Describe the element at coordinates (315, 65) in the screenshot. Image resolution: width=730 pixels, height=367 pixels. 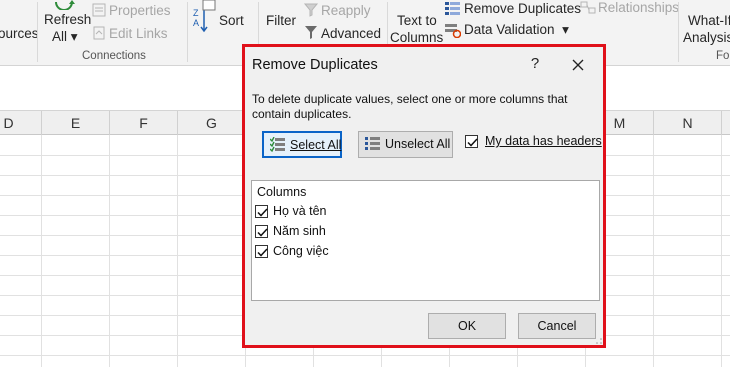
I see `dialog-title: Remove Duplicates` at that location.